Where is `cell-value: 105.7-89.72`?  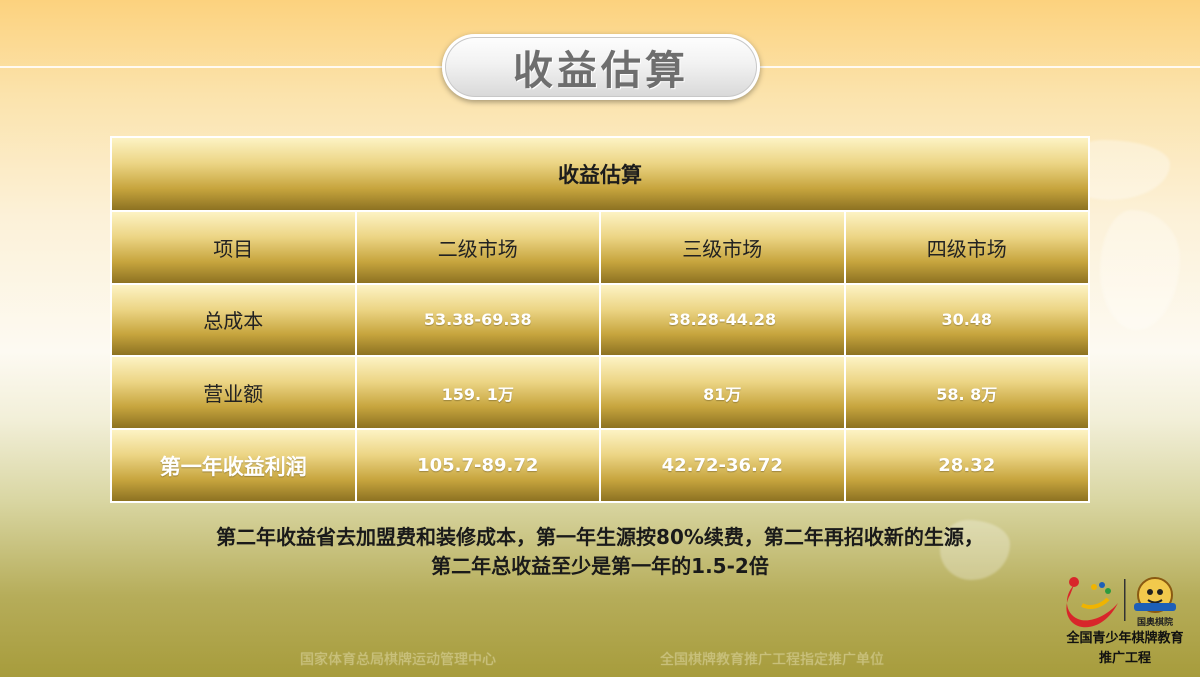
cell-value: 105.7-89.72 is located at coordinates (477, 465).